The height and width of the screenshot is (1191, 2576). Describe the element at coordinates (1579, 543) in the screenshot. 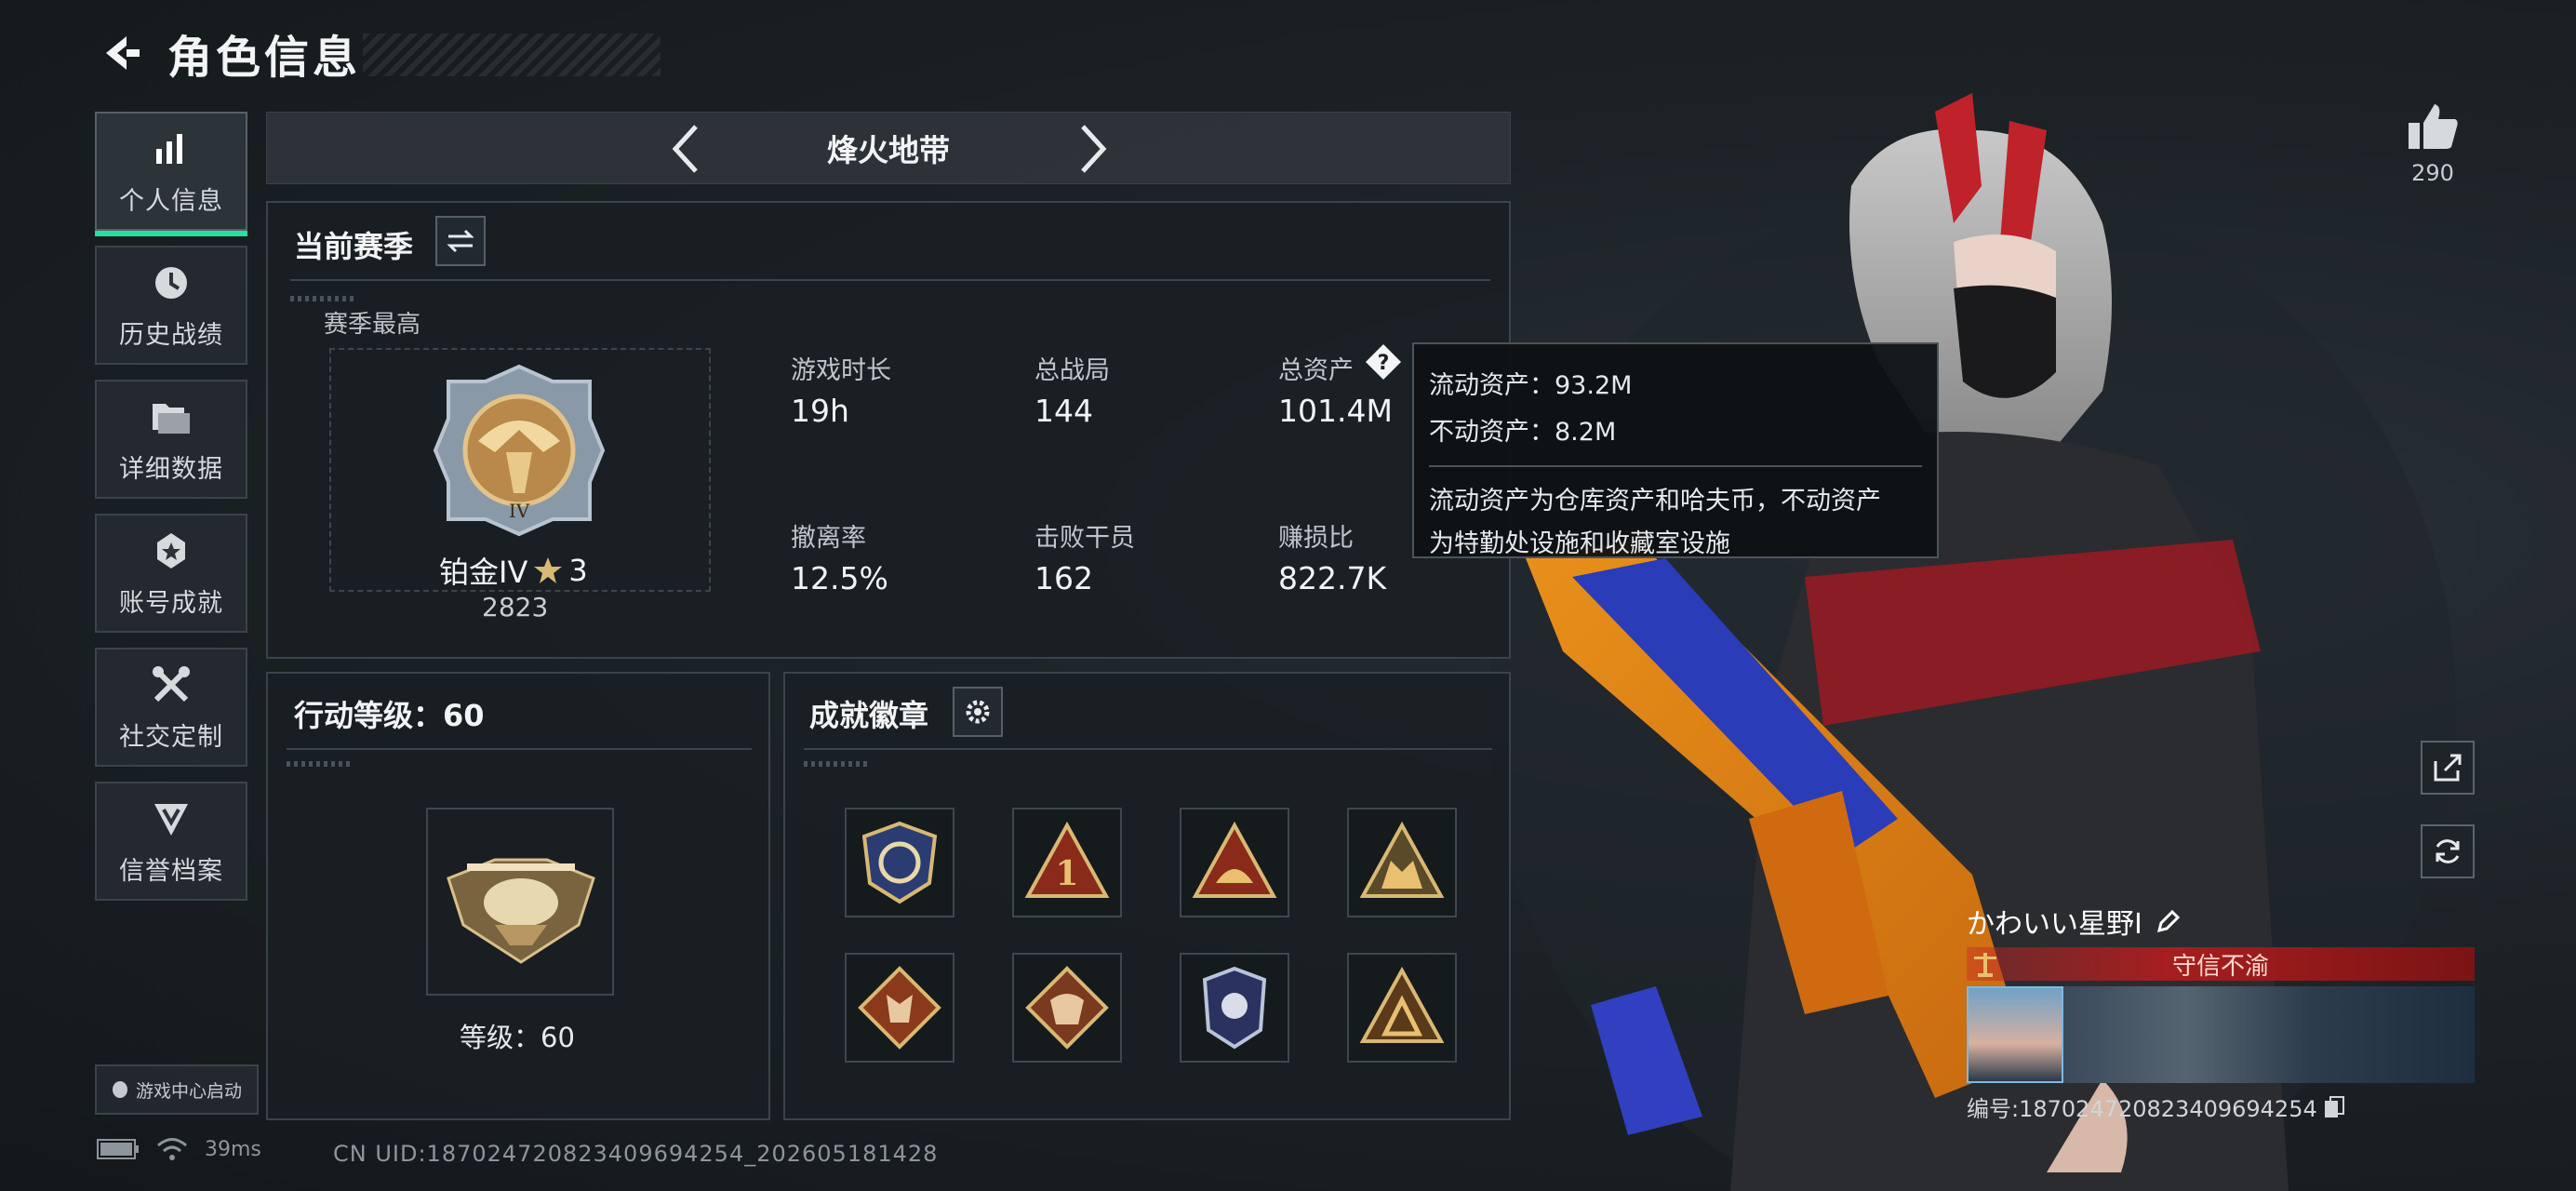

I see `tooltip-note-line2: 为特勤处设施和收藏室设施` at that location.